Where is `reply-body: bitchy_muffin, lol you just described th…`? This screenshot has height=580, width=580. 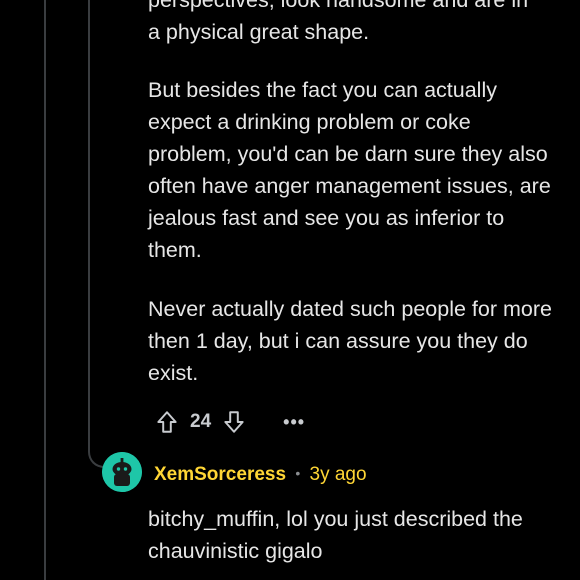 reply-body: bitchy_muffin, lol you just described th… is located at coordinates (353, 535).